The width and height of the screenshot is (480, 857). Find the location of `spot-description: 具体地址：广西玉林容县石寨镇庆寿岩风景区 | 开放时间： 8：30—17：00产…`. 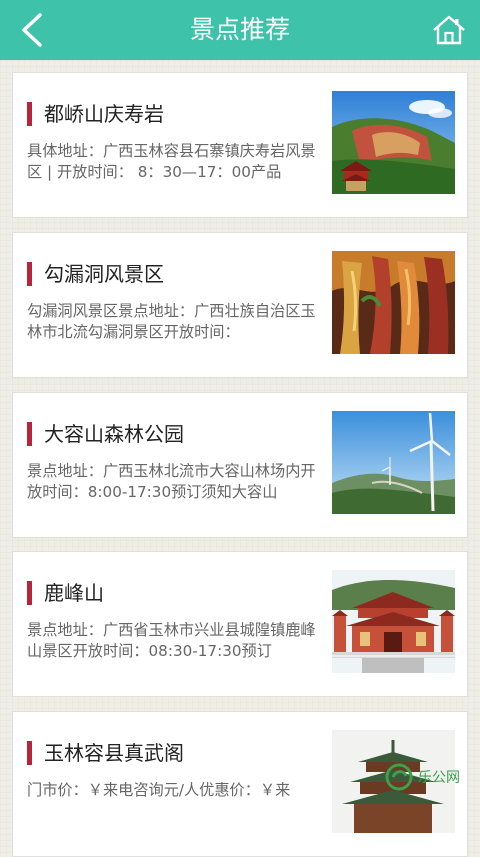

spot-description: 具体地址：广西玉林容县石寨镇庆寿岩风景区 | 开放时间： 8：30—17：00产… is located at coordinates (171, 161).